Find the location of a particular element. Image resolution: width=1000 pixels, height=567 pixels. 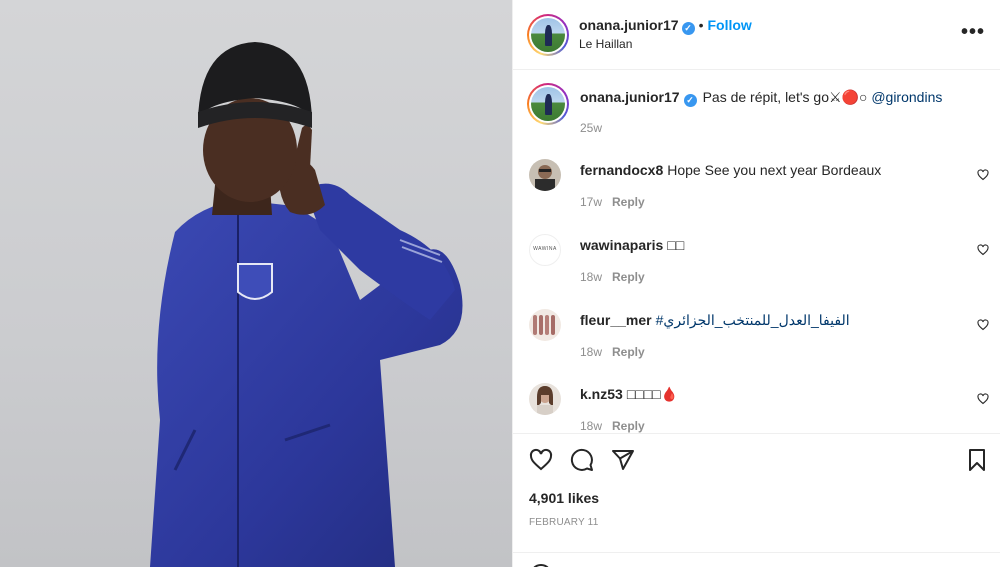

share-icon is located at coordinates (623, 460).